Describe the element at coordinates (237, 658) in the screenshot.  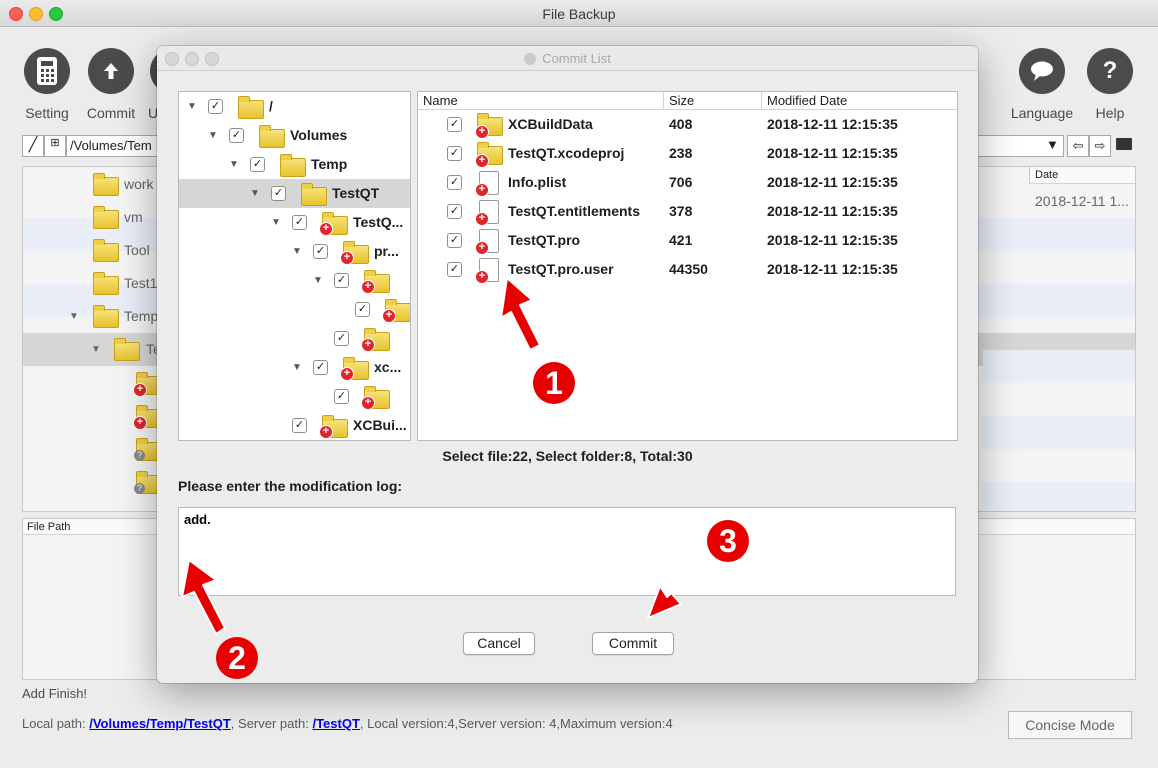
I see `annotation-number-2: 2` at that location.